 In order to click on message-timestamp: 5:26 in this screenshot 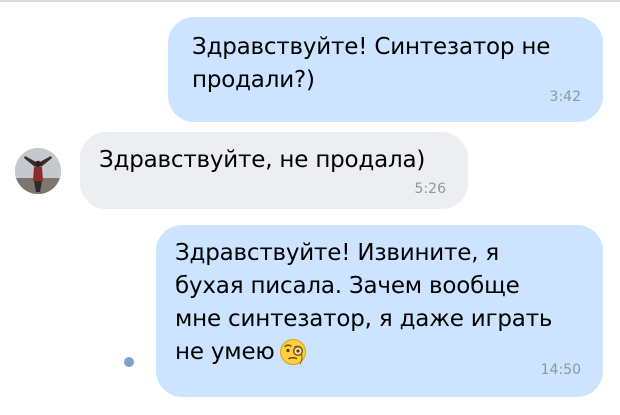, I will do `click(430, 189)`.